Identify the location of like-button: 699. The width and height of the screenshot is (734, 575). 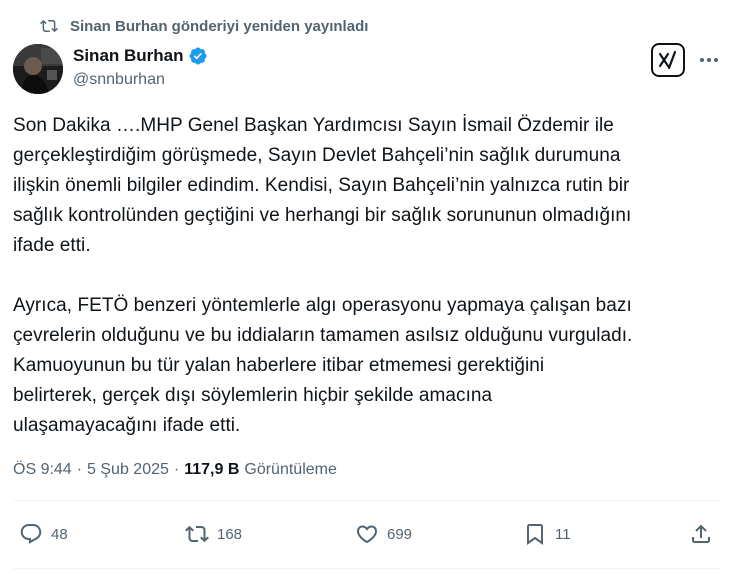
(383, 534).